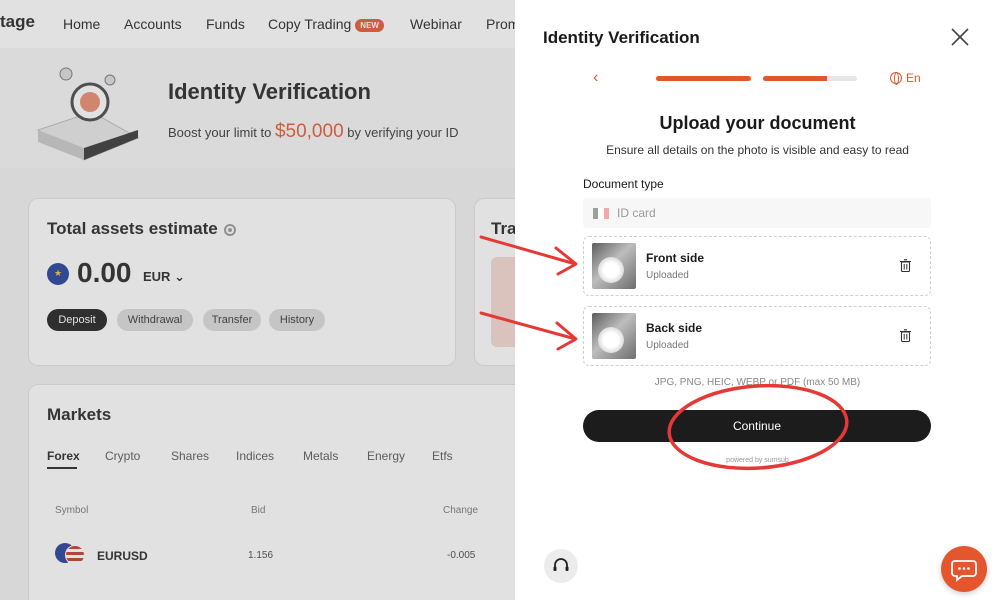  What do you see at coordinates (757, 382) in the screenshot?
I see `accepted-formats: JPG, PNG, HEIC, WEBP or PDF (max 50 MB)` at bounding box center [757, 382].